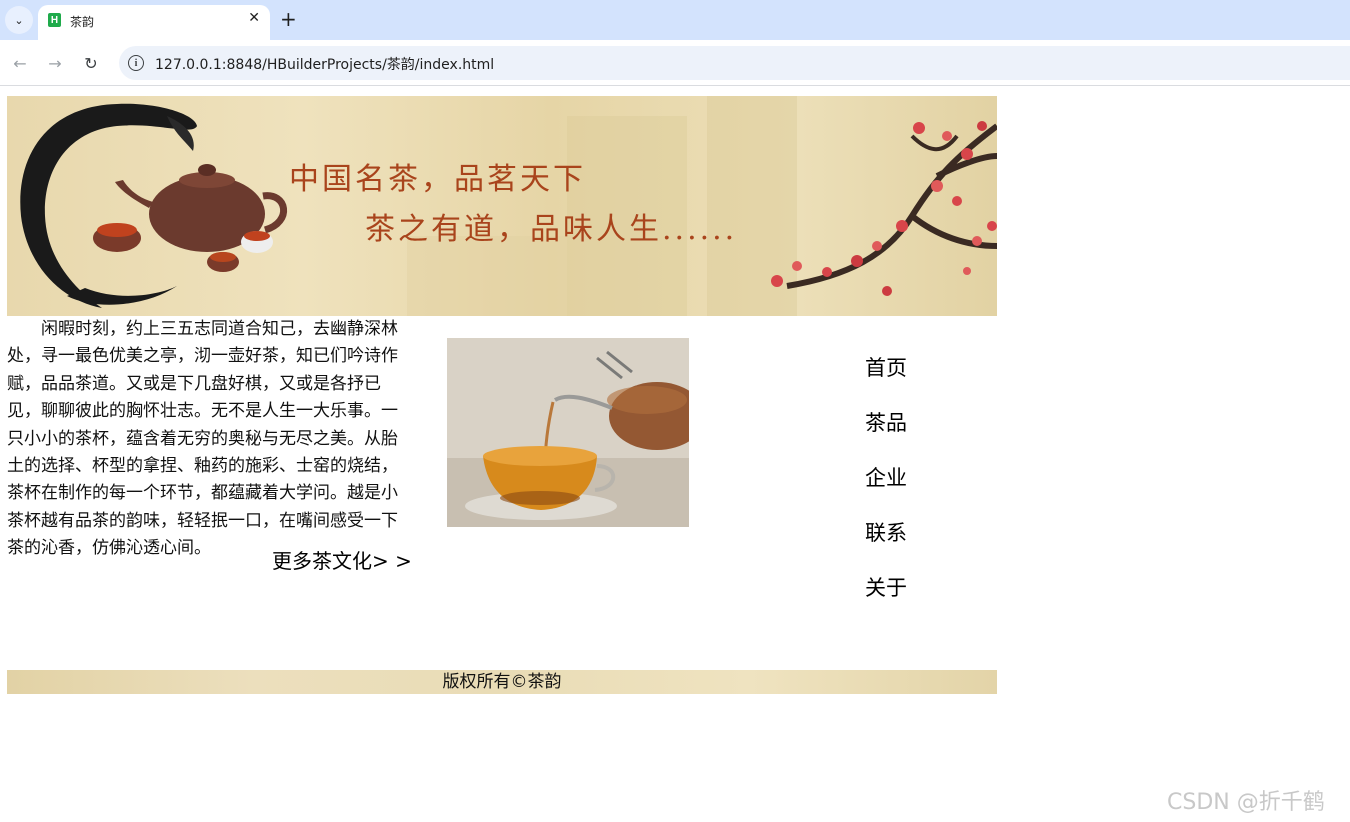 The height and width of the screenshot is (822, 1350). I want to click on nav-item-contact: 联系, so click(905, 544).